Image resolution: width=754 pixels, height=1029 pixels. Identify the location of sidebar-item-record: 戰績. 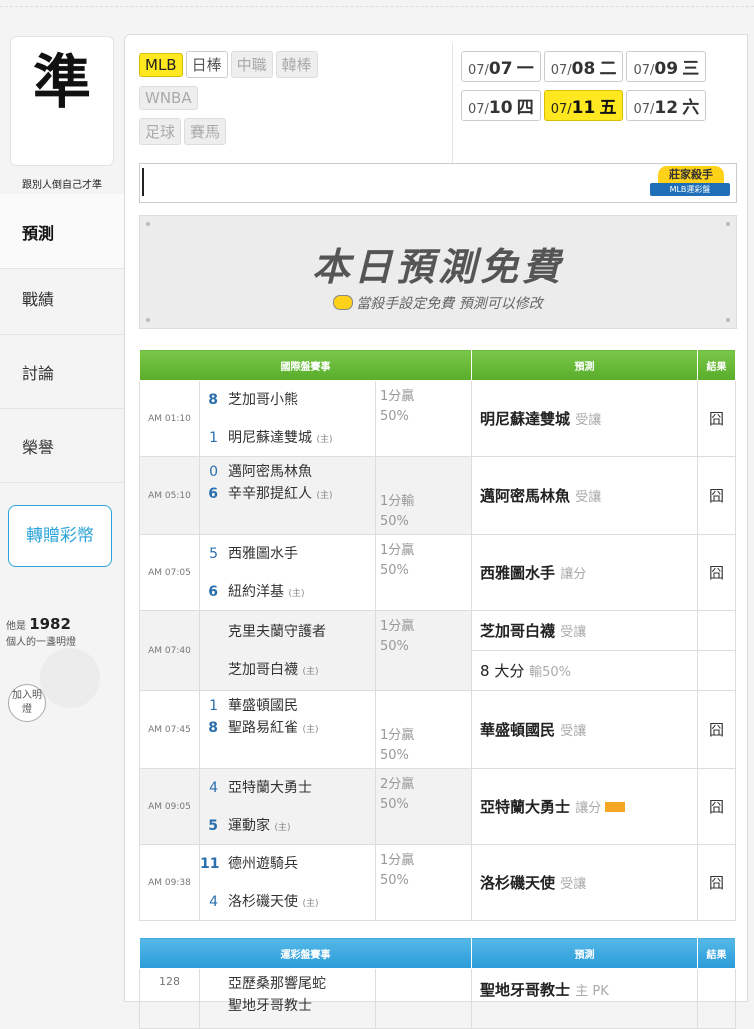
(62, 297).